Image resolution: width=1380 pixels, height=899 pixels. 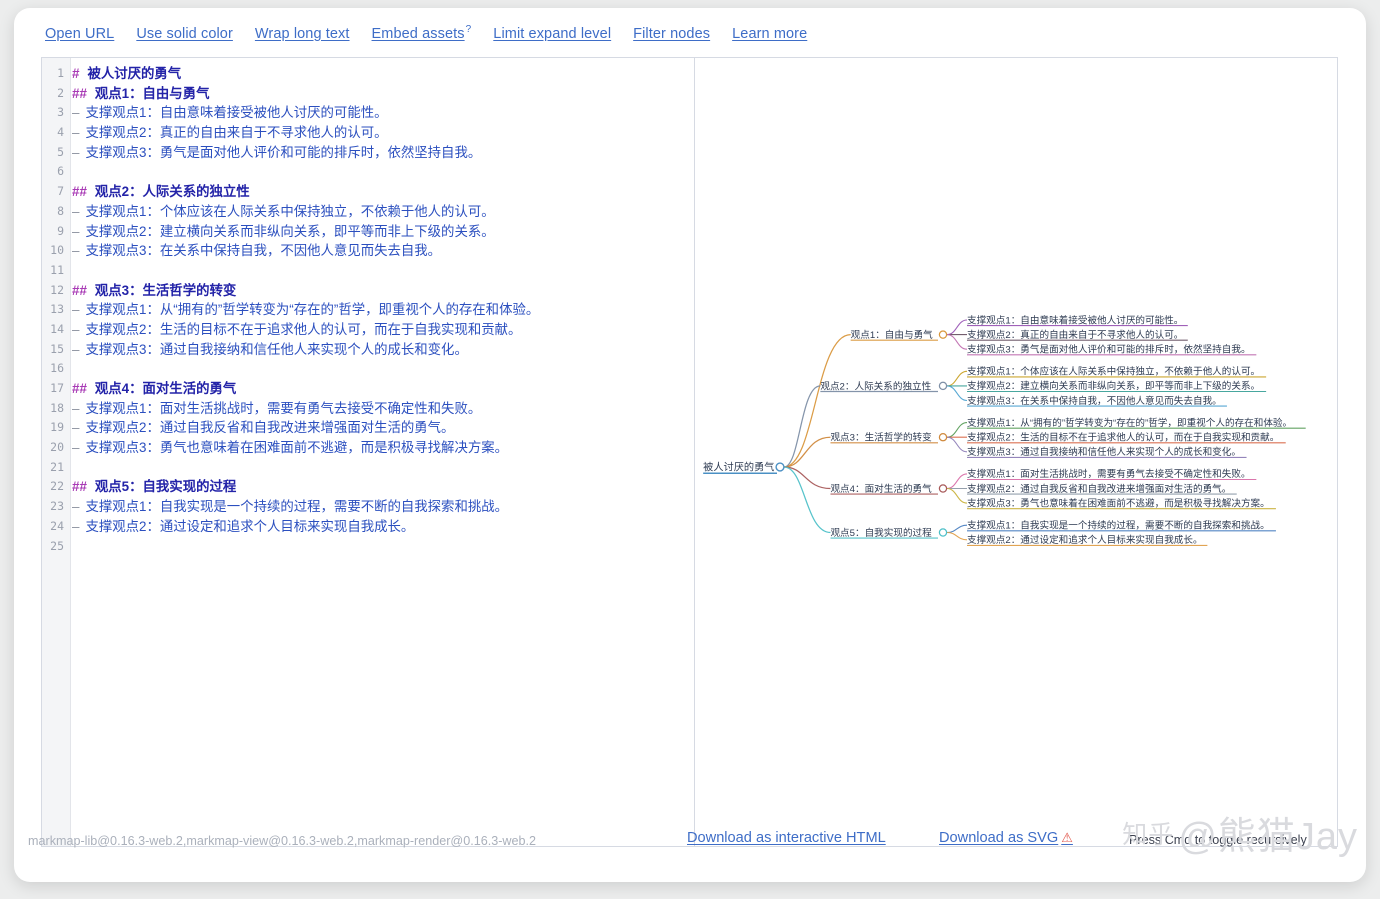 I want to click on line-number: 18, so click(x=57, y=407).